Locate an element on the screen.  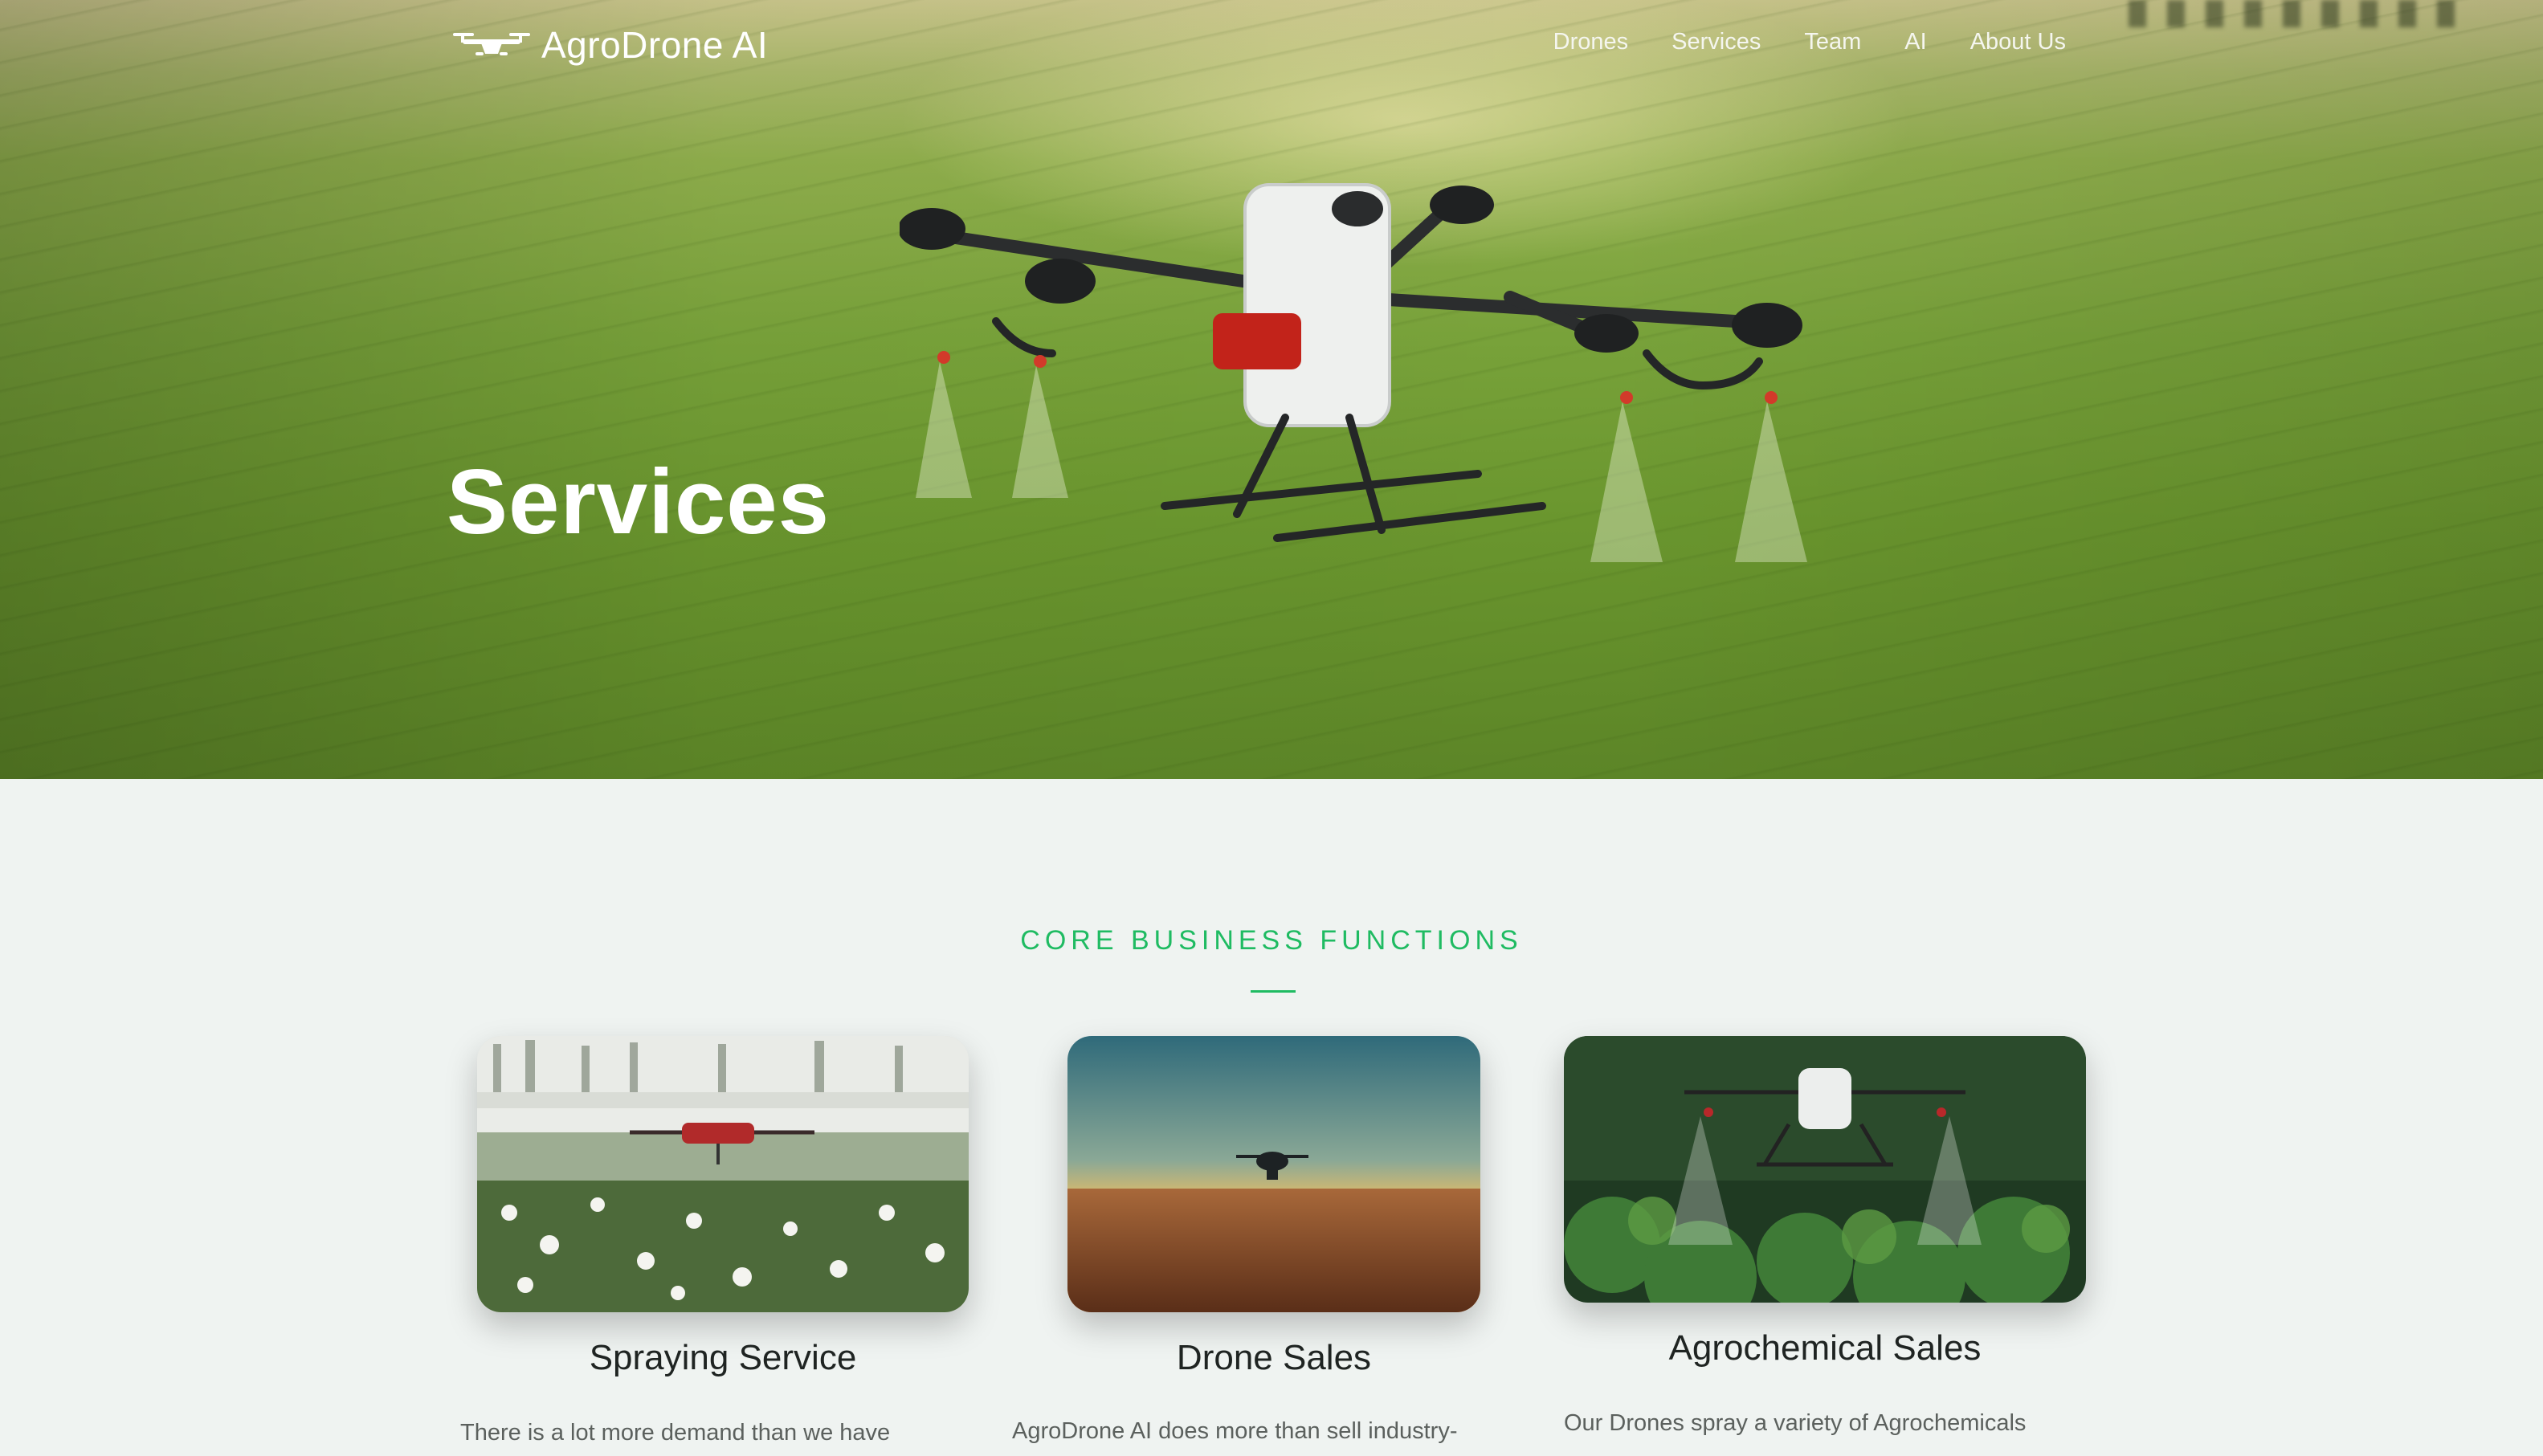
section-divider is located at coordinates (1273, 991).